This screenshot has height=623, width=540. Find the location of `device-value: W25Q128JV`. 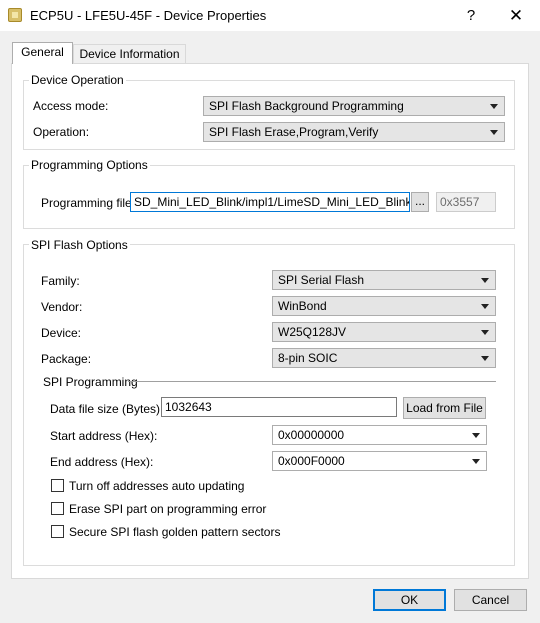

device-value: W25Q128JV is located at coordinates (312, 332).